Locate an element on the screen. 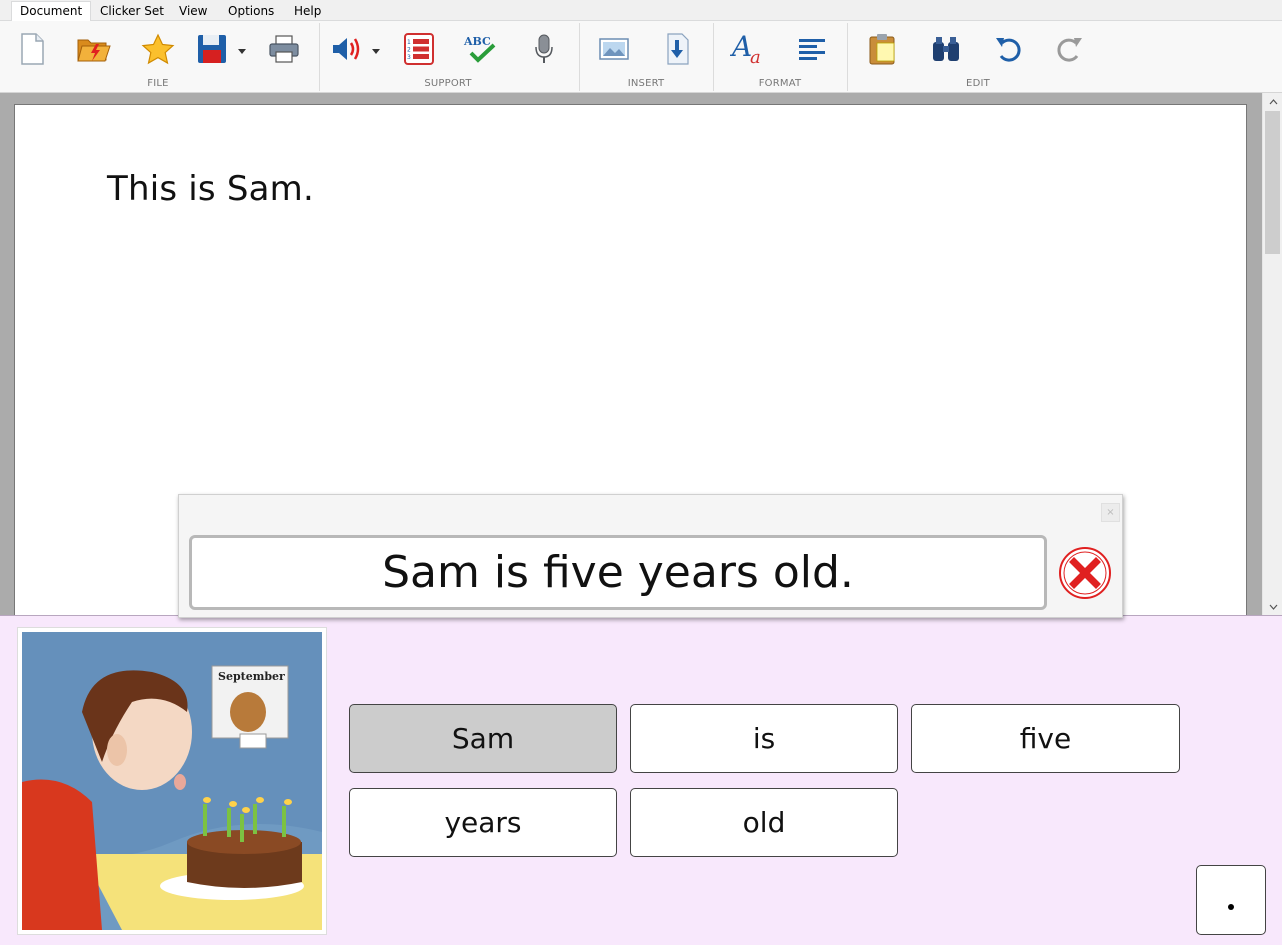 The image size is (1282, 945). edit-group-label: EDIT is located at coordinates (978, 83).